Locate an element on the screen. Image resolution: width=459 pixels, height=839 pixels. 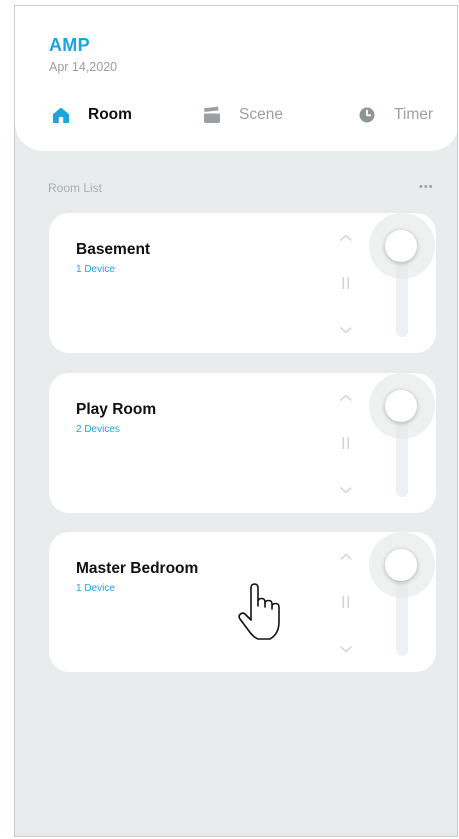
clock-icon is located at coordinates (367, 115).